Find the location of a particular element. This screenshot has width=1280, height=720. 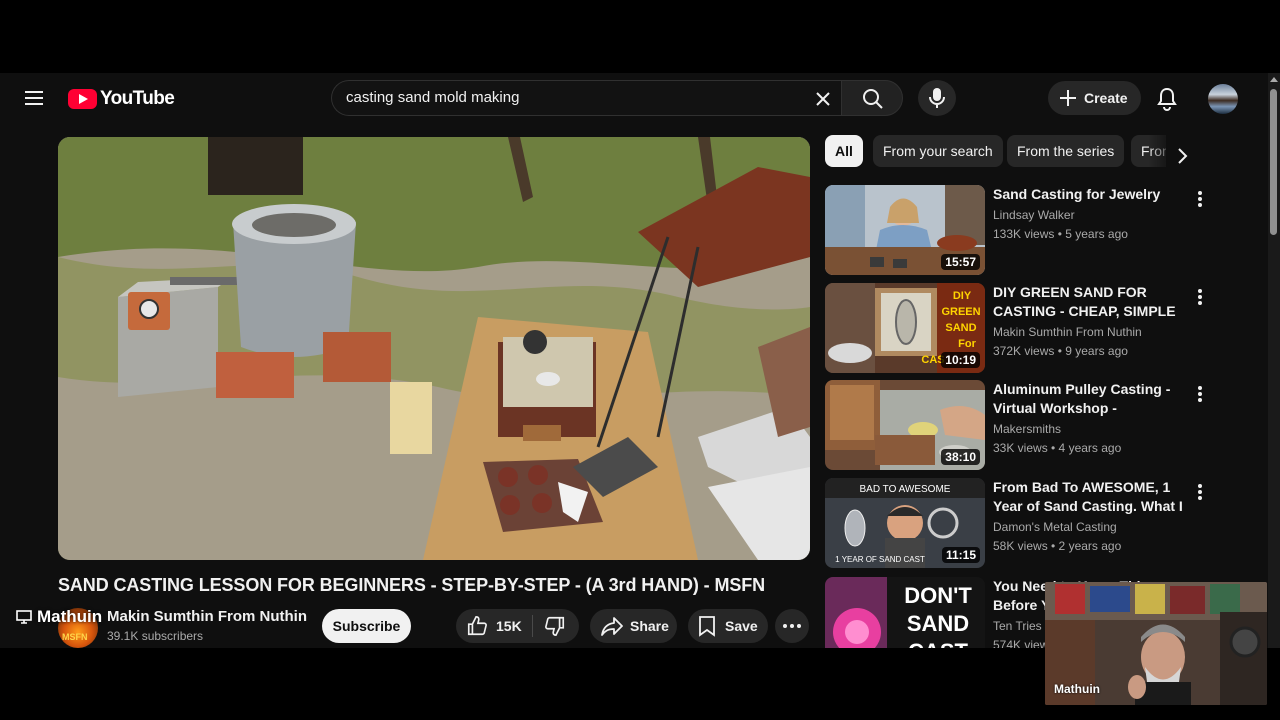

search-input is located at coordinates (576, 97).